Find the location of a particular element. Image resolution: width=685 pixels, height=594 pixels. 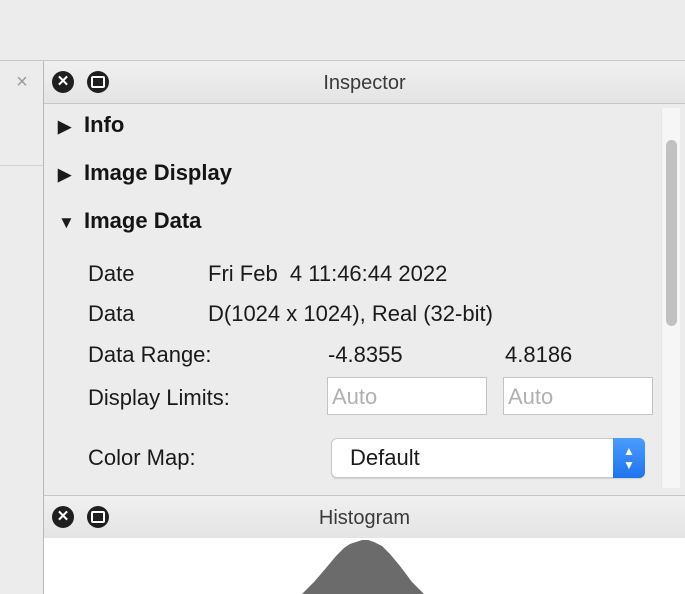

expanded-triangle-icon: ▼ is located at coordinates (68, 223).